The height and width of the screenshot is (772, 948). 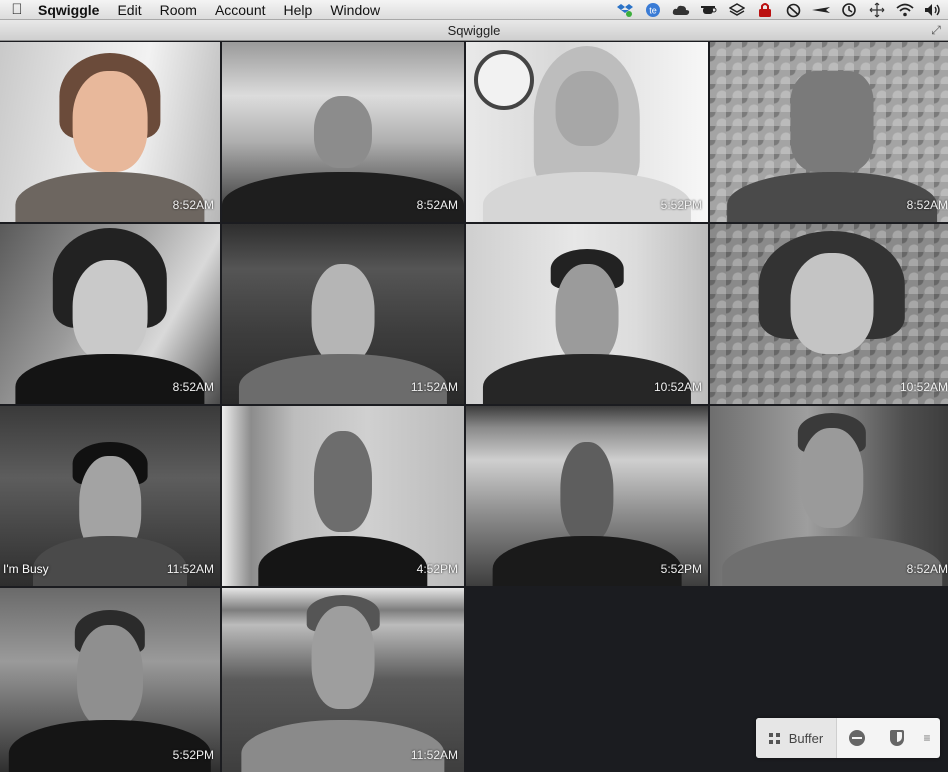 What do you see at coordinates (625, 10) in the screenshot?
I see `dropbox-icon` at bounding box center [625, 10].